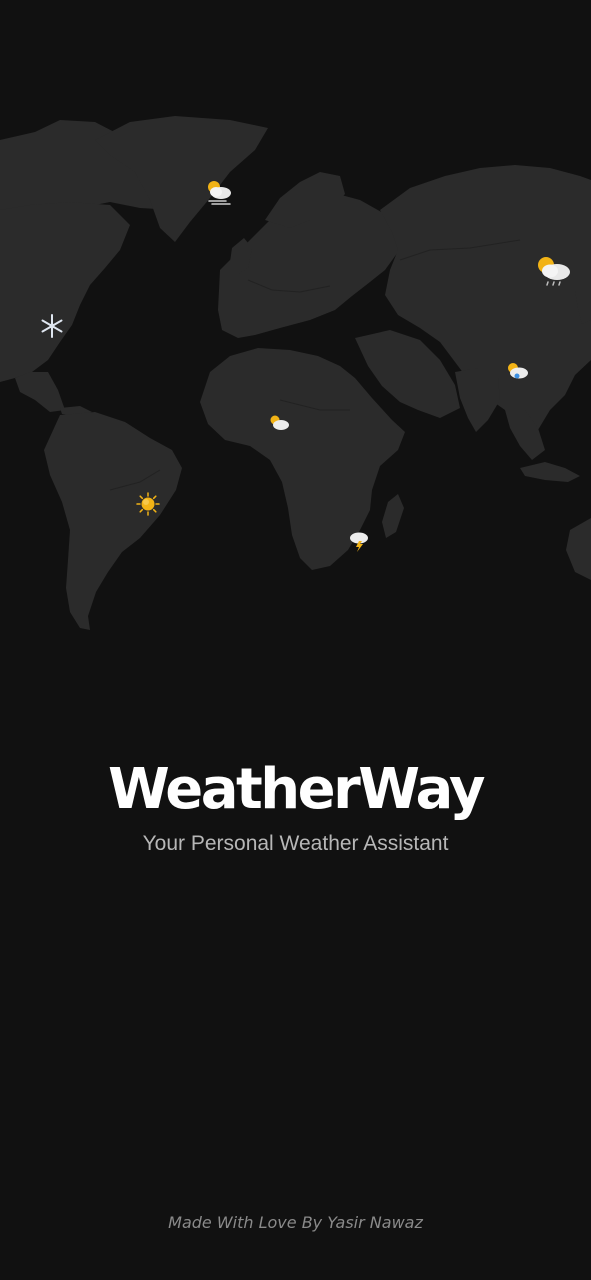 This screenshot has width=591, height=1280. Describe the element at coordinates (359, 542) in the screenshot. I see `thunderstorm-icon` at that location.